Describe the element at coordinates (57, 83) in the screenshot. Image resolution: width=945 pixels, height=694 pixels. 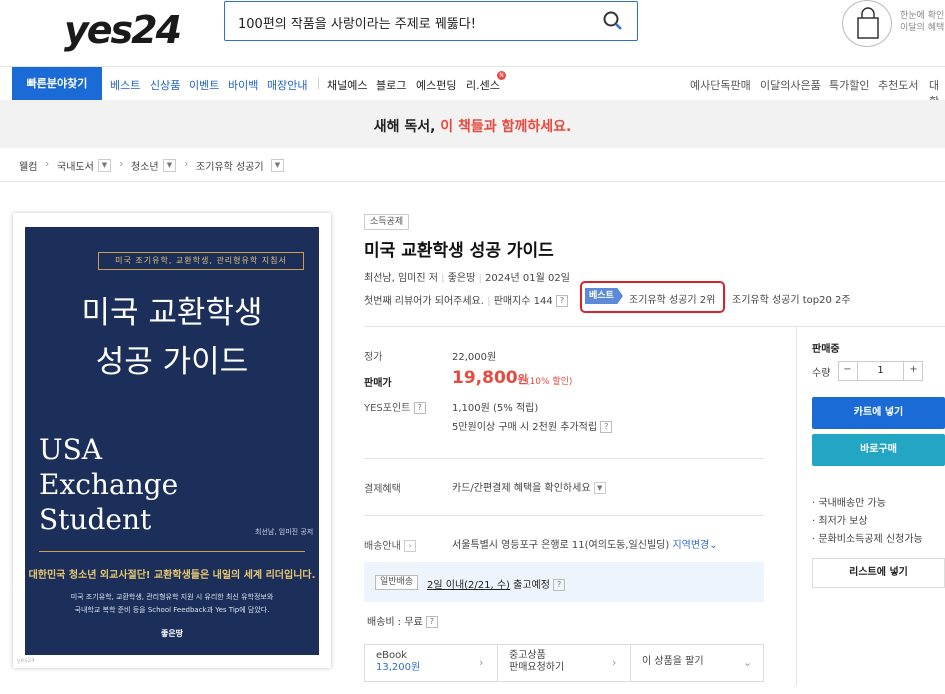
I see `quick-category-button: 빠른분야찾기` at that location.